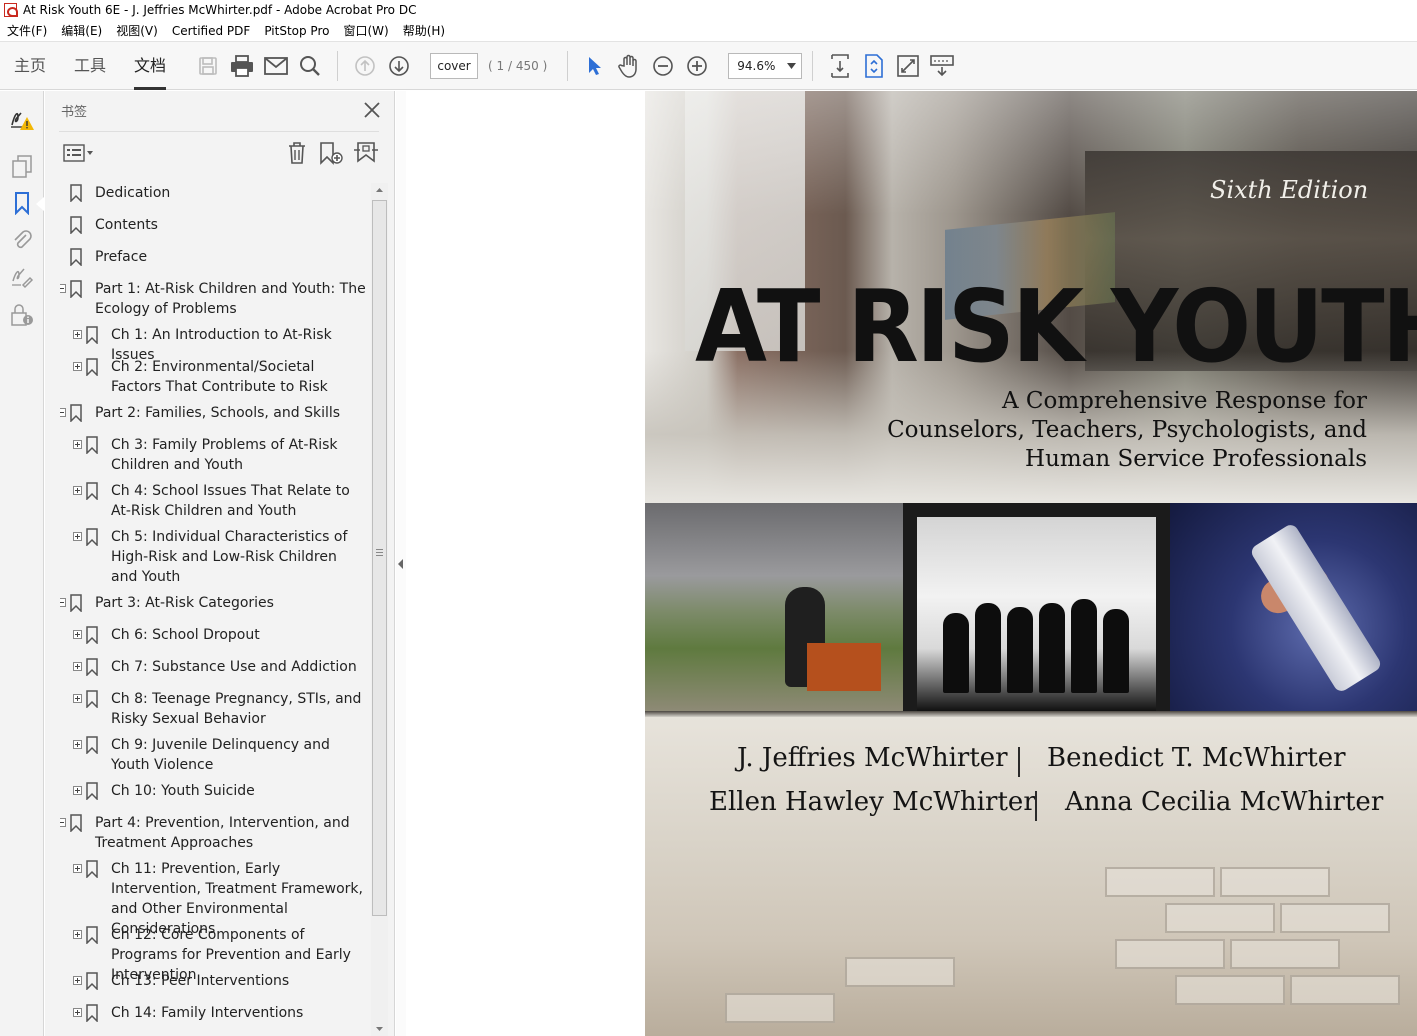 Image resolution: width=1417 pixels, height=1036 pixels. I want to click on zoom-in-button, so click(697, 66).